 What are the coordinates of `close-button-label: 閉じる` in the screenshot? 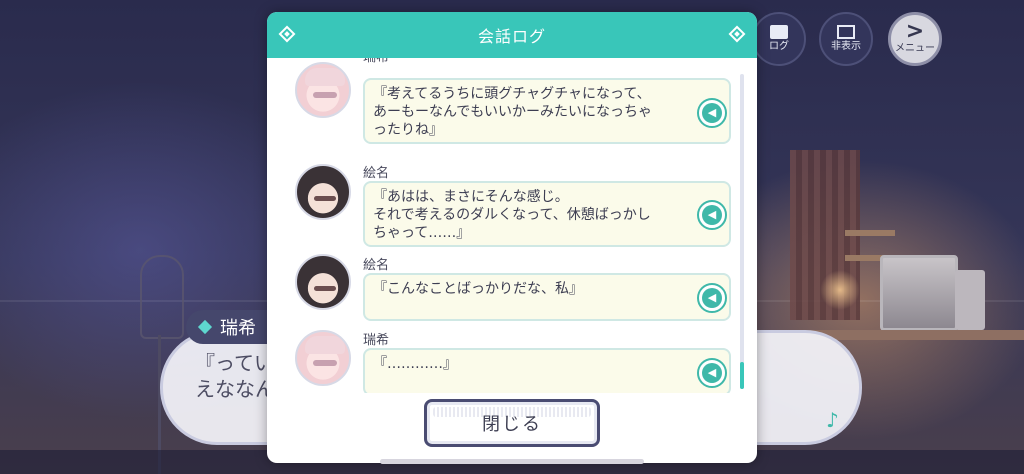 It's located at (512, 424).